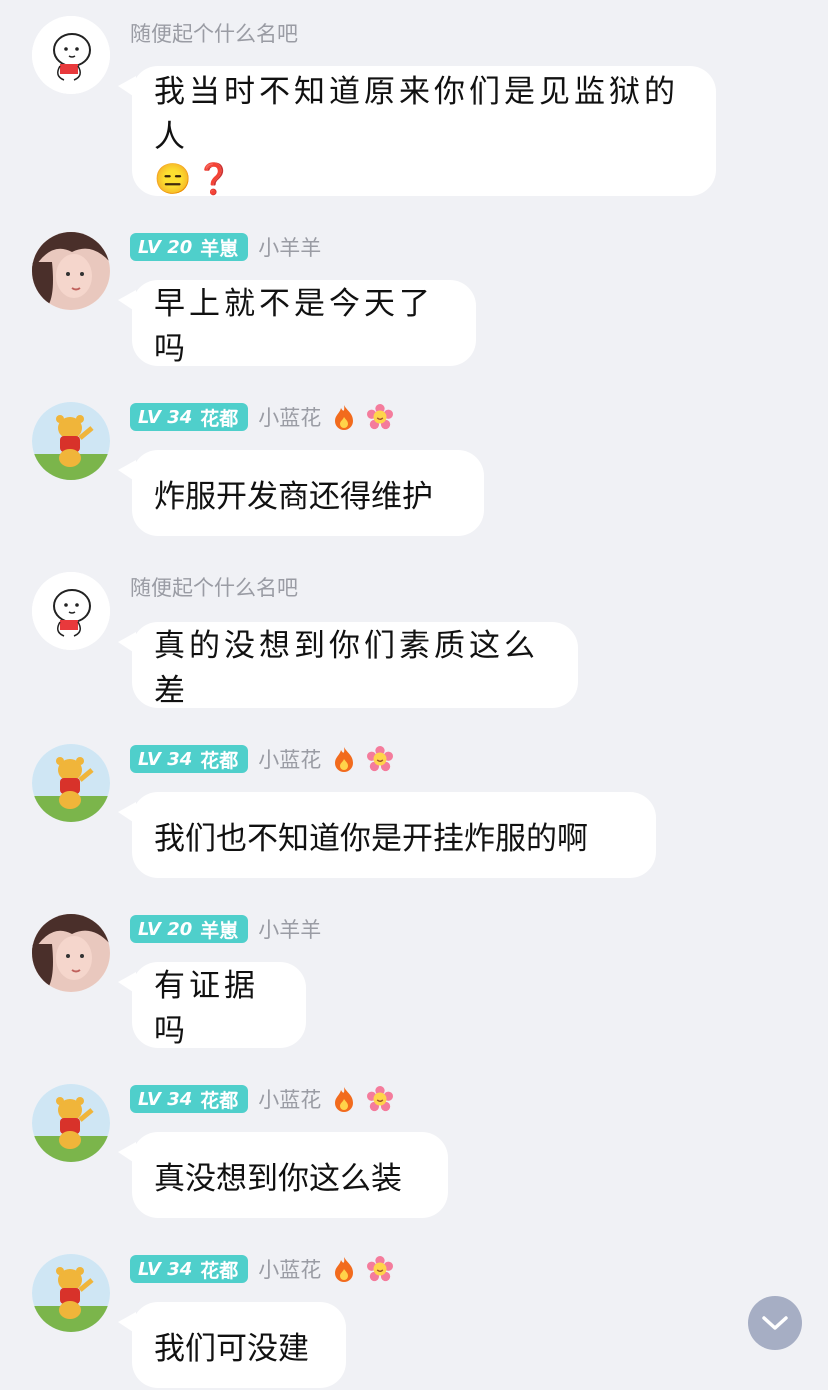 Image resolution: width=828 pixels, height=1390 pixels. What do you see at coordinates (416, 114) in the screenshot?
I see `message-text: 我当时不知道原来你们是见监狱的人` at bounding box center [416, 114].